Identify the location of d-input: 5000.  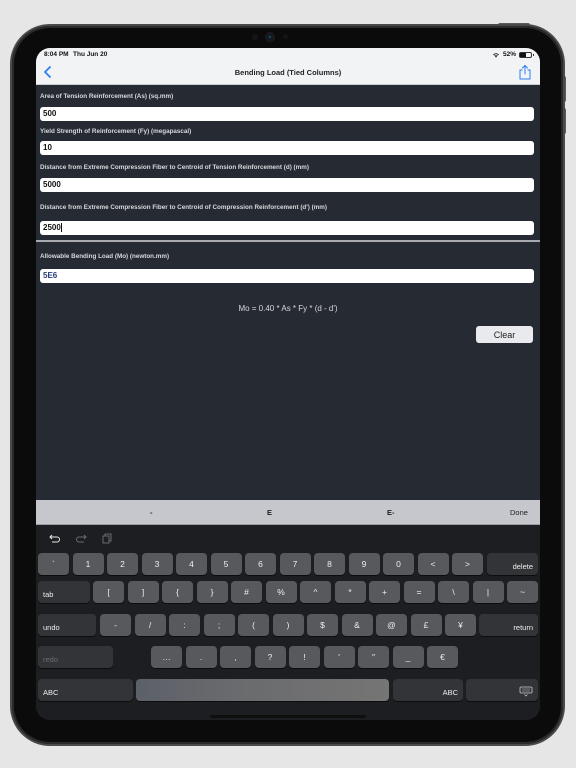
(287, 185).